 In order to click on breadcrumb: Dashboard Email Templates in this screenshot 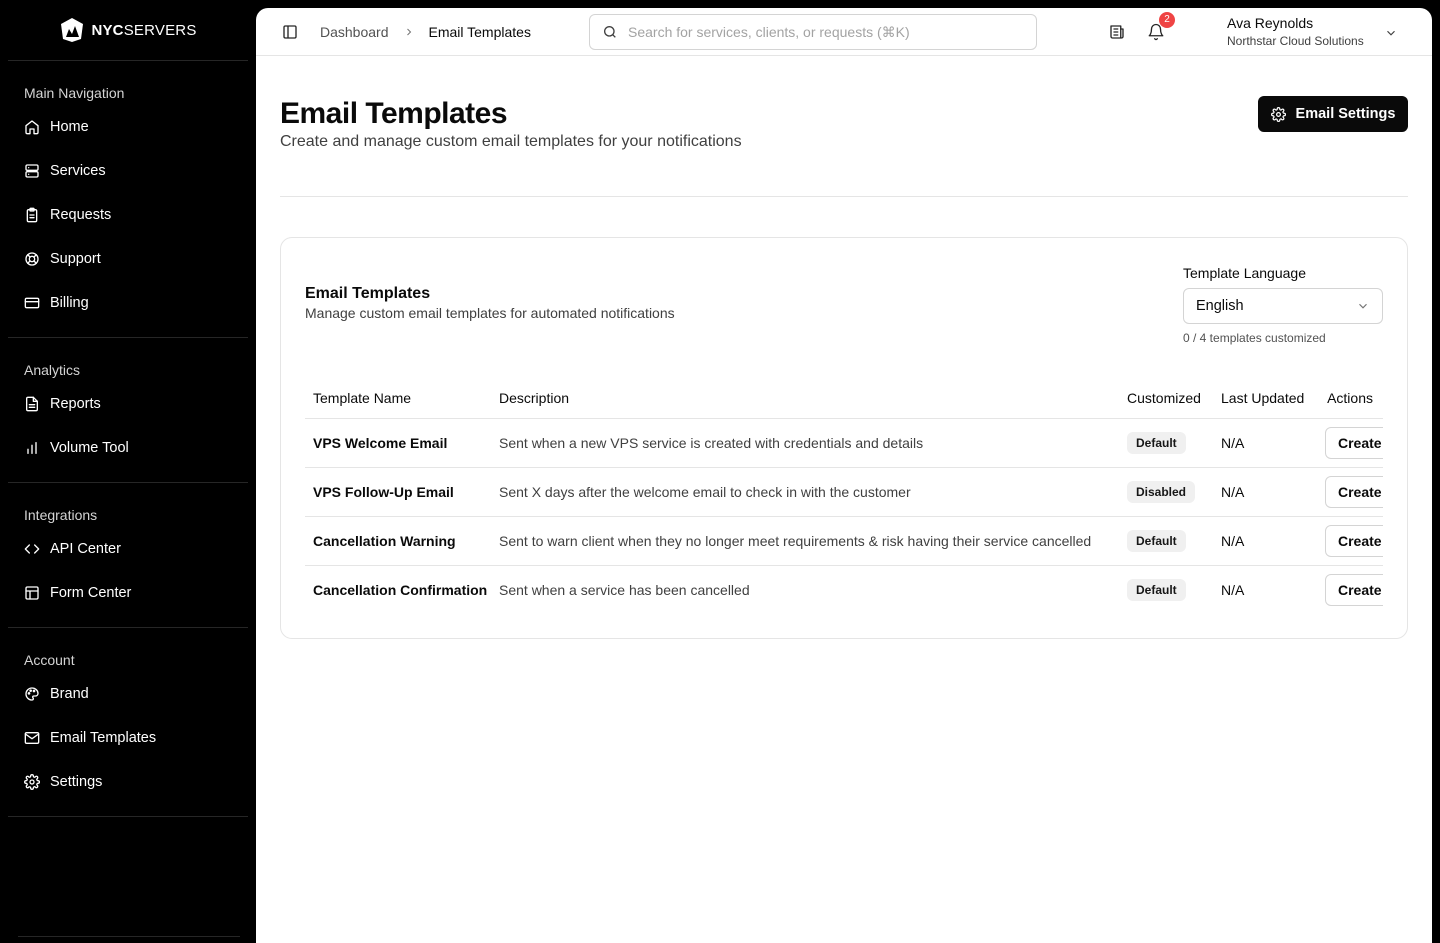, I will do `click(425, 32)`.